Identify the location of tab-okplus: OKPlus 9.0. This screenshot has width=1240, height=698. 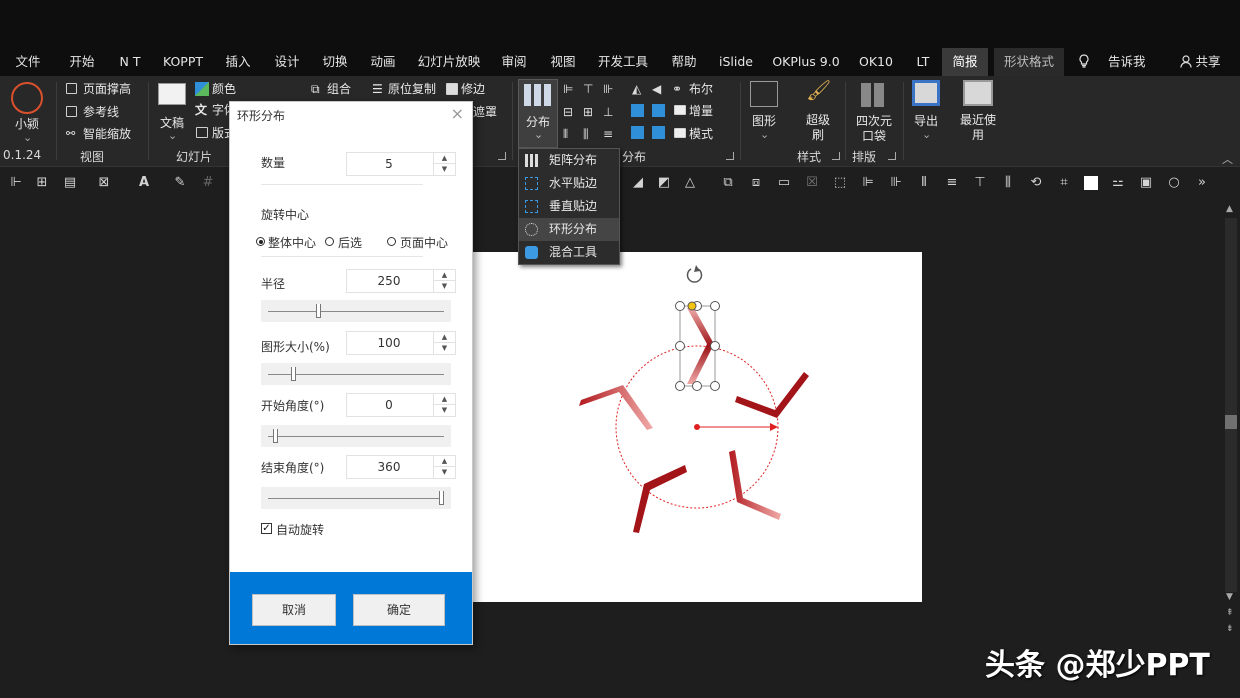
(806, 62).